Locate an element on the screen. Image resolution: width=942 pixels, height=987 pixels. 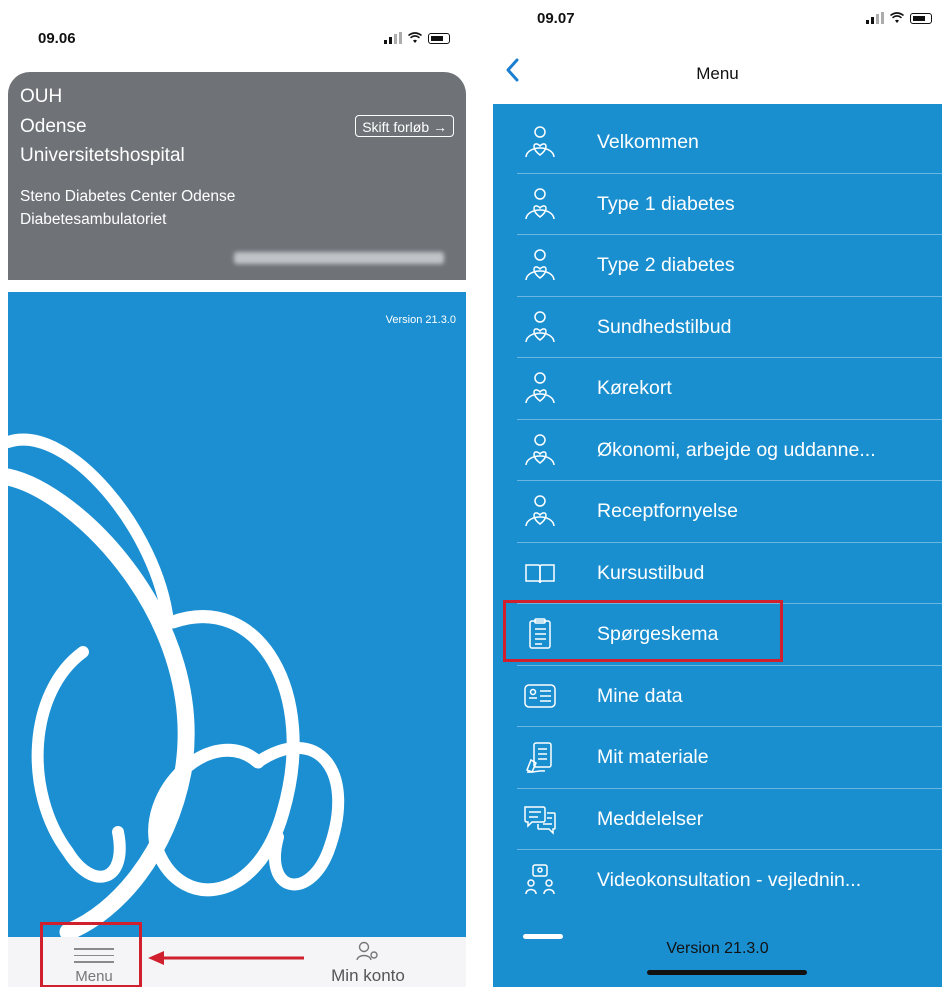
menu-item-korekort: Kørekort is located at coordinates (717, 389).